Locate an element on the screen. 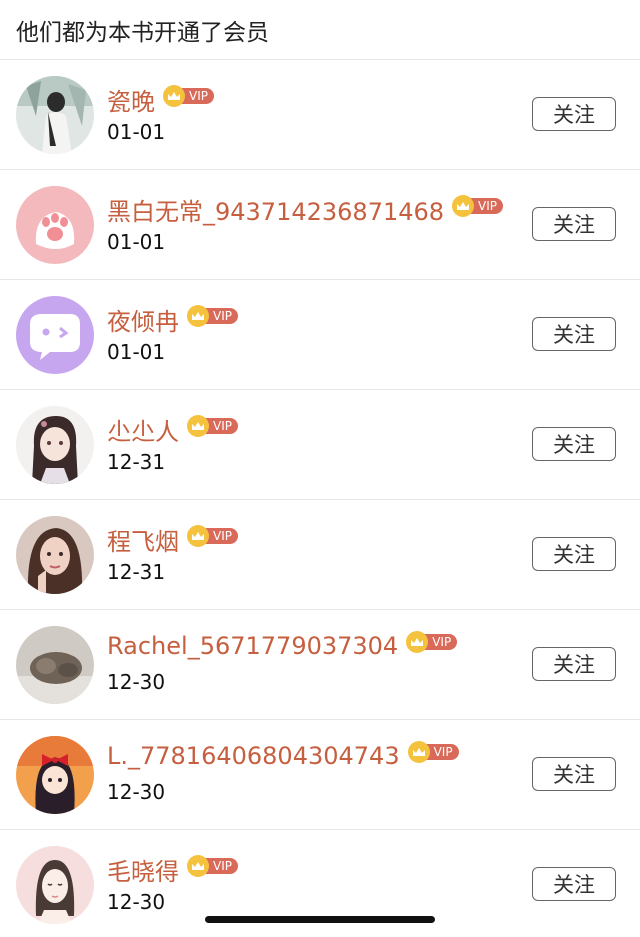 The height and width of the screenshot is (937, 640). purple-chat-bubble-avatar-icon is located at coordinates (55, 335).